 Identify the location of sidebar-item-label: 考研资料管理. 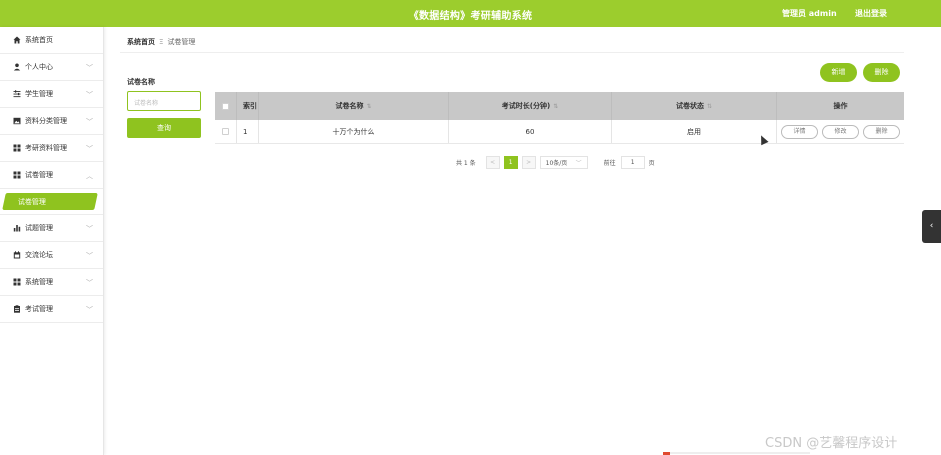
(46, 148).